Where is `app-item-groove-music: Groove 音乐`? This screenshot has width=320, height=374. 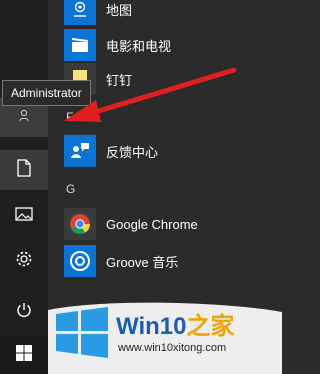 app-item-groove-music: Groove 音乐 is located at coordinates (121, 261).